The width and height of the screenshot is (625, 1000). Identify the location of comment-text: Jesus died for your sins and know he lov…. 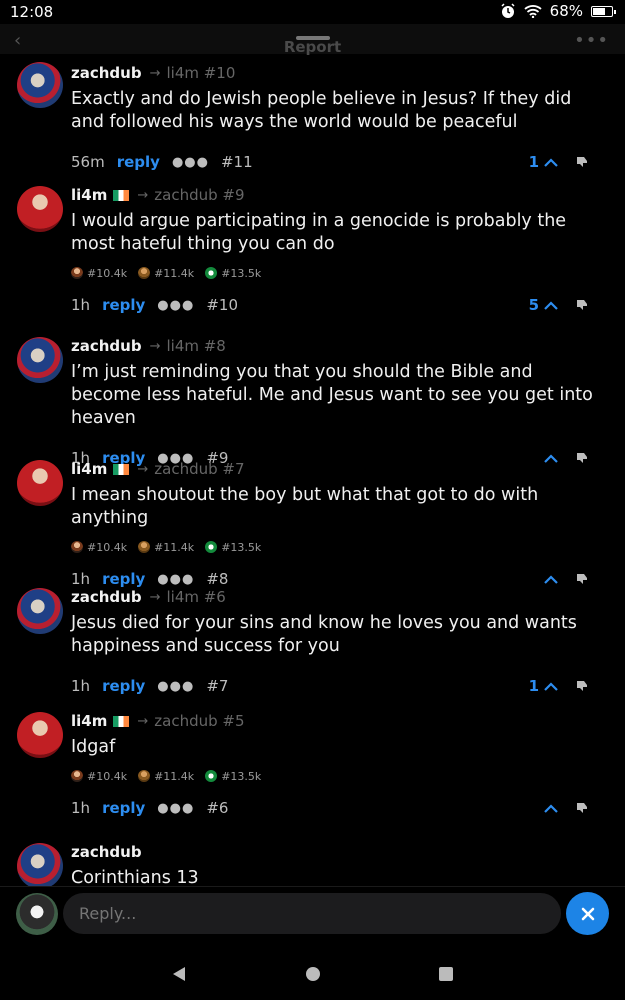
(324, 634).